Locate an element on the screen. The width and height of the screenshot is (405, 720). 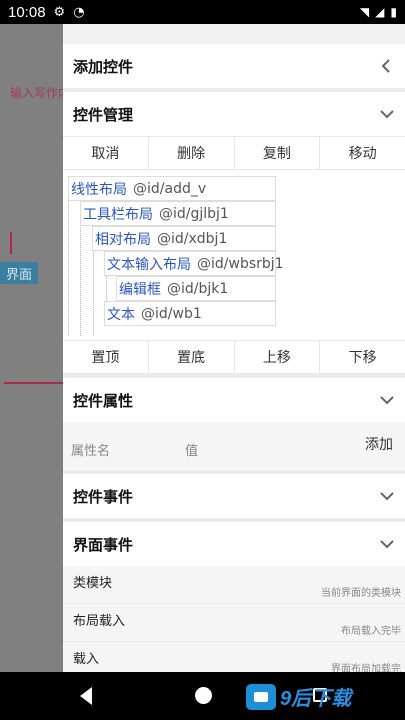
background-tag: 界面 is located at coordinates (19, 273).